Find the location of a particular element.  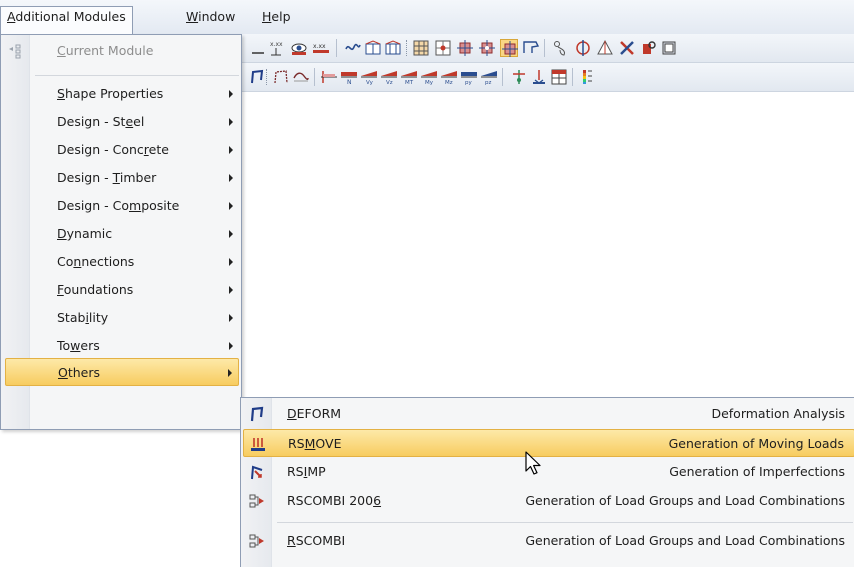

submenu-item-rsmove: RSMOVE Generation of Moving Loads is located at coordinates (548, 443).